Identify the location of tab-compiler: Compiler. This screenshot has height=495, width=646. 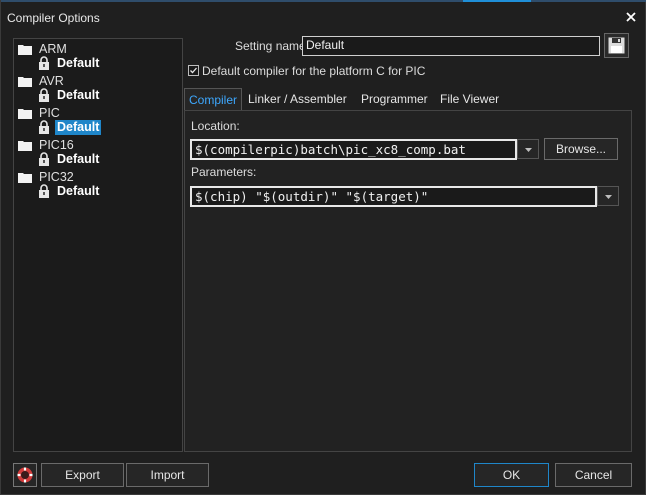
(213, 99).